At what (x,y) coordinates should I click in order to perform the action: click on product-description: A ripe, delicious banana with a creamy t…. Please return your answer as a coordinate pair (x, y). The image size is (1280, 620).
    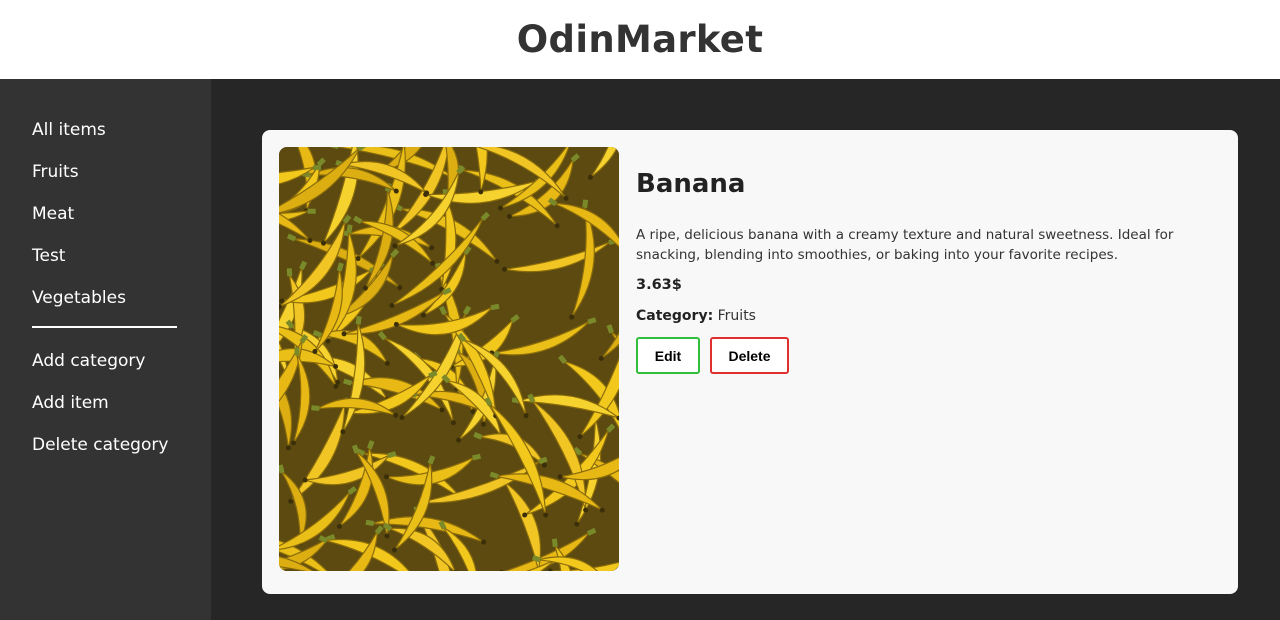
    Looking at the image, I should click on (905, 245).